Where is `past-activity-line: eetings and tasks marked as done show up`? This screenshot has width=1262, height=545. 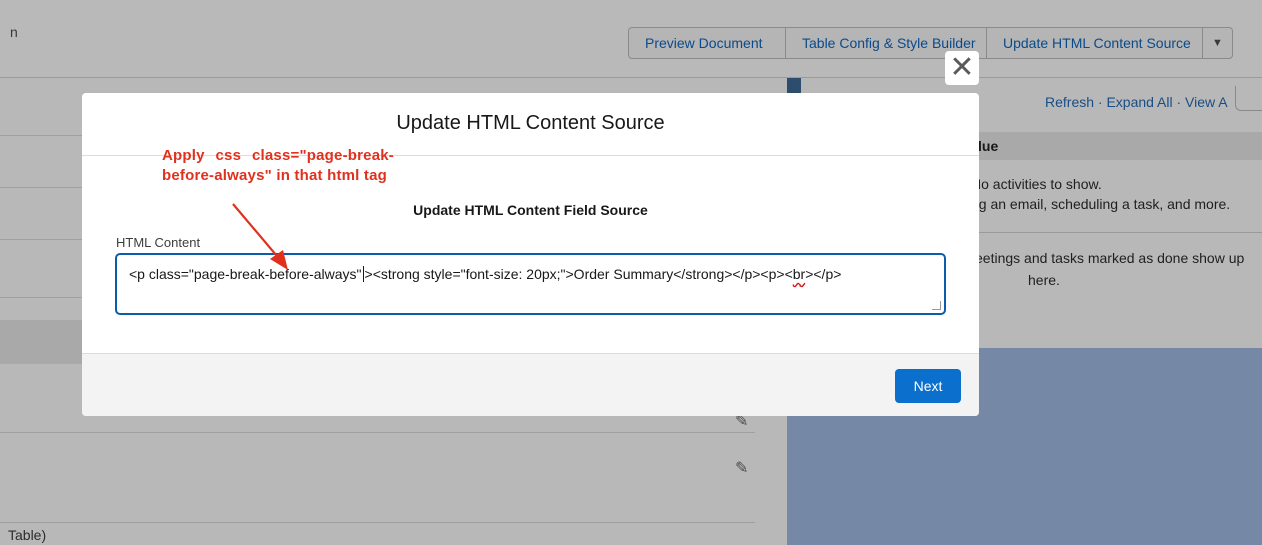
past-activity-line: eetings and tasks marked as done show up is located at coordinates (1110, 258).